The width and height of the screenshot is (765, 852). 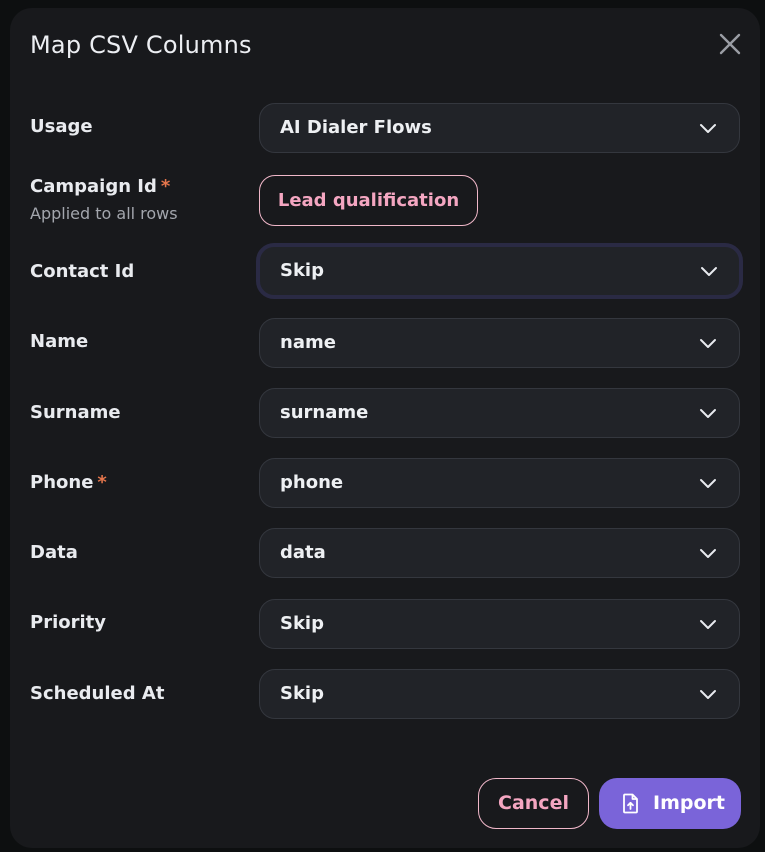 What do you see at coordinates (100, 186) in the screenshot?
I see `campaign-id-label: Campaign Id *` at bounding box center [100, 186].